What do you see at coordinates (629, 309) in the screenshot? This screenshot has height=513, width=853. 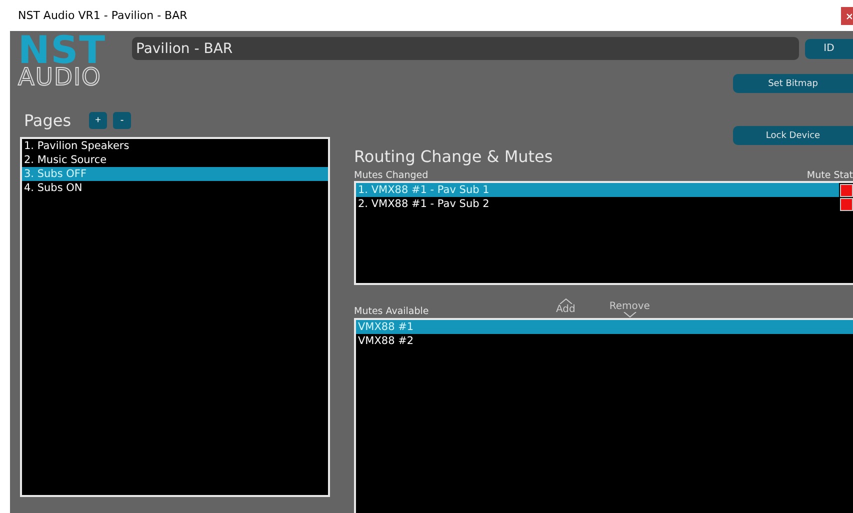 I see `remove-button: Remove` at bounding box center [629, 309].